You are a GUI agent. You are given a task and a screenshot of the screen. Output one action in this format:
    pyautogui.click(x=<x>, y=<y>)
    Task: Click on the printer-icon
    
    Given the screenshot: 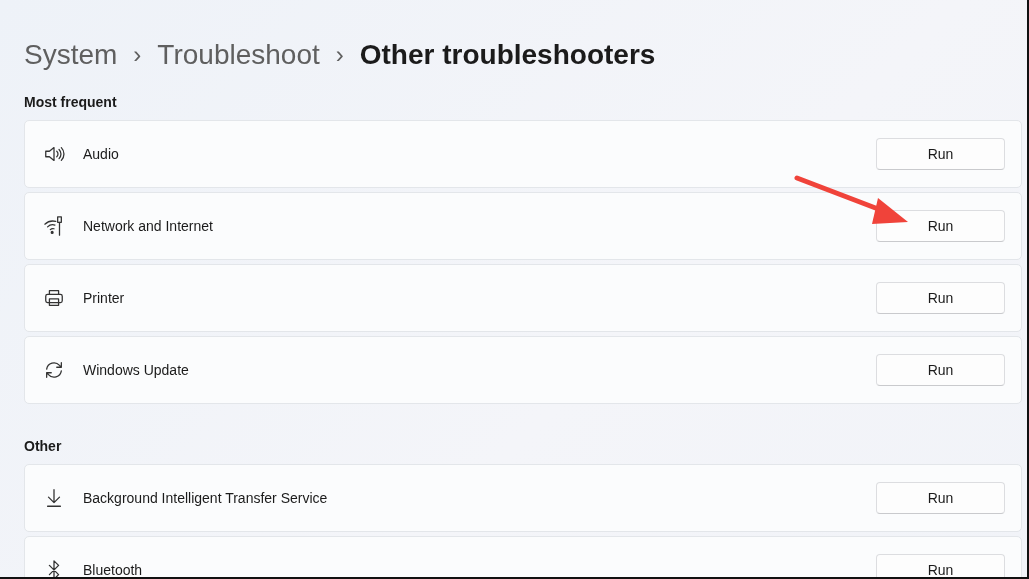 What is the action you would take?
    pyautogui.click(x=54, y=298)
    